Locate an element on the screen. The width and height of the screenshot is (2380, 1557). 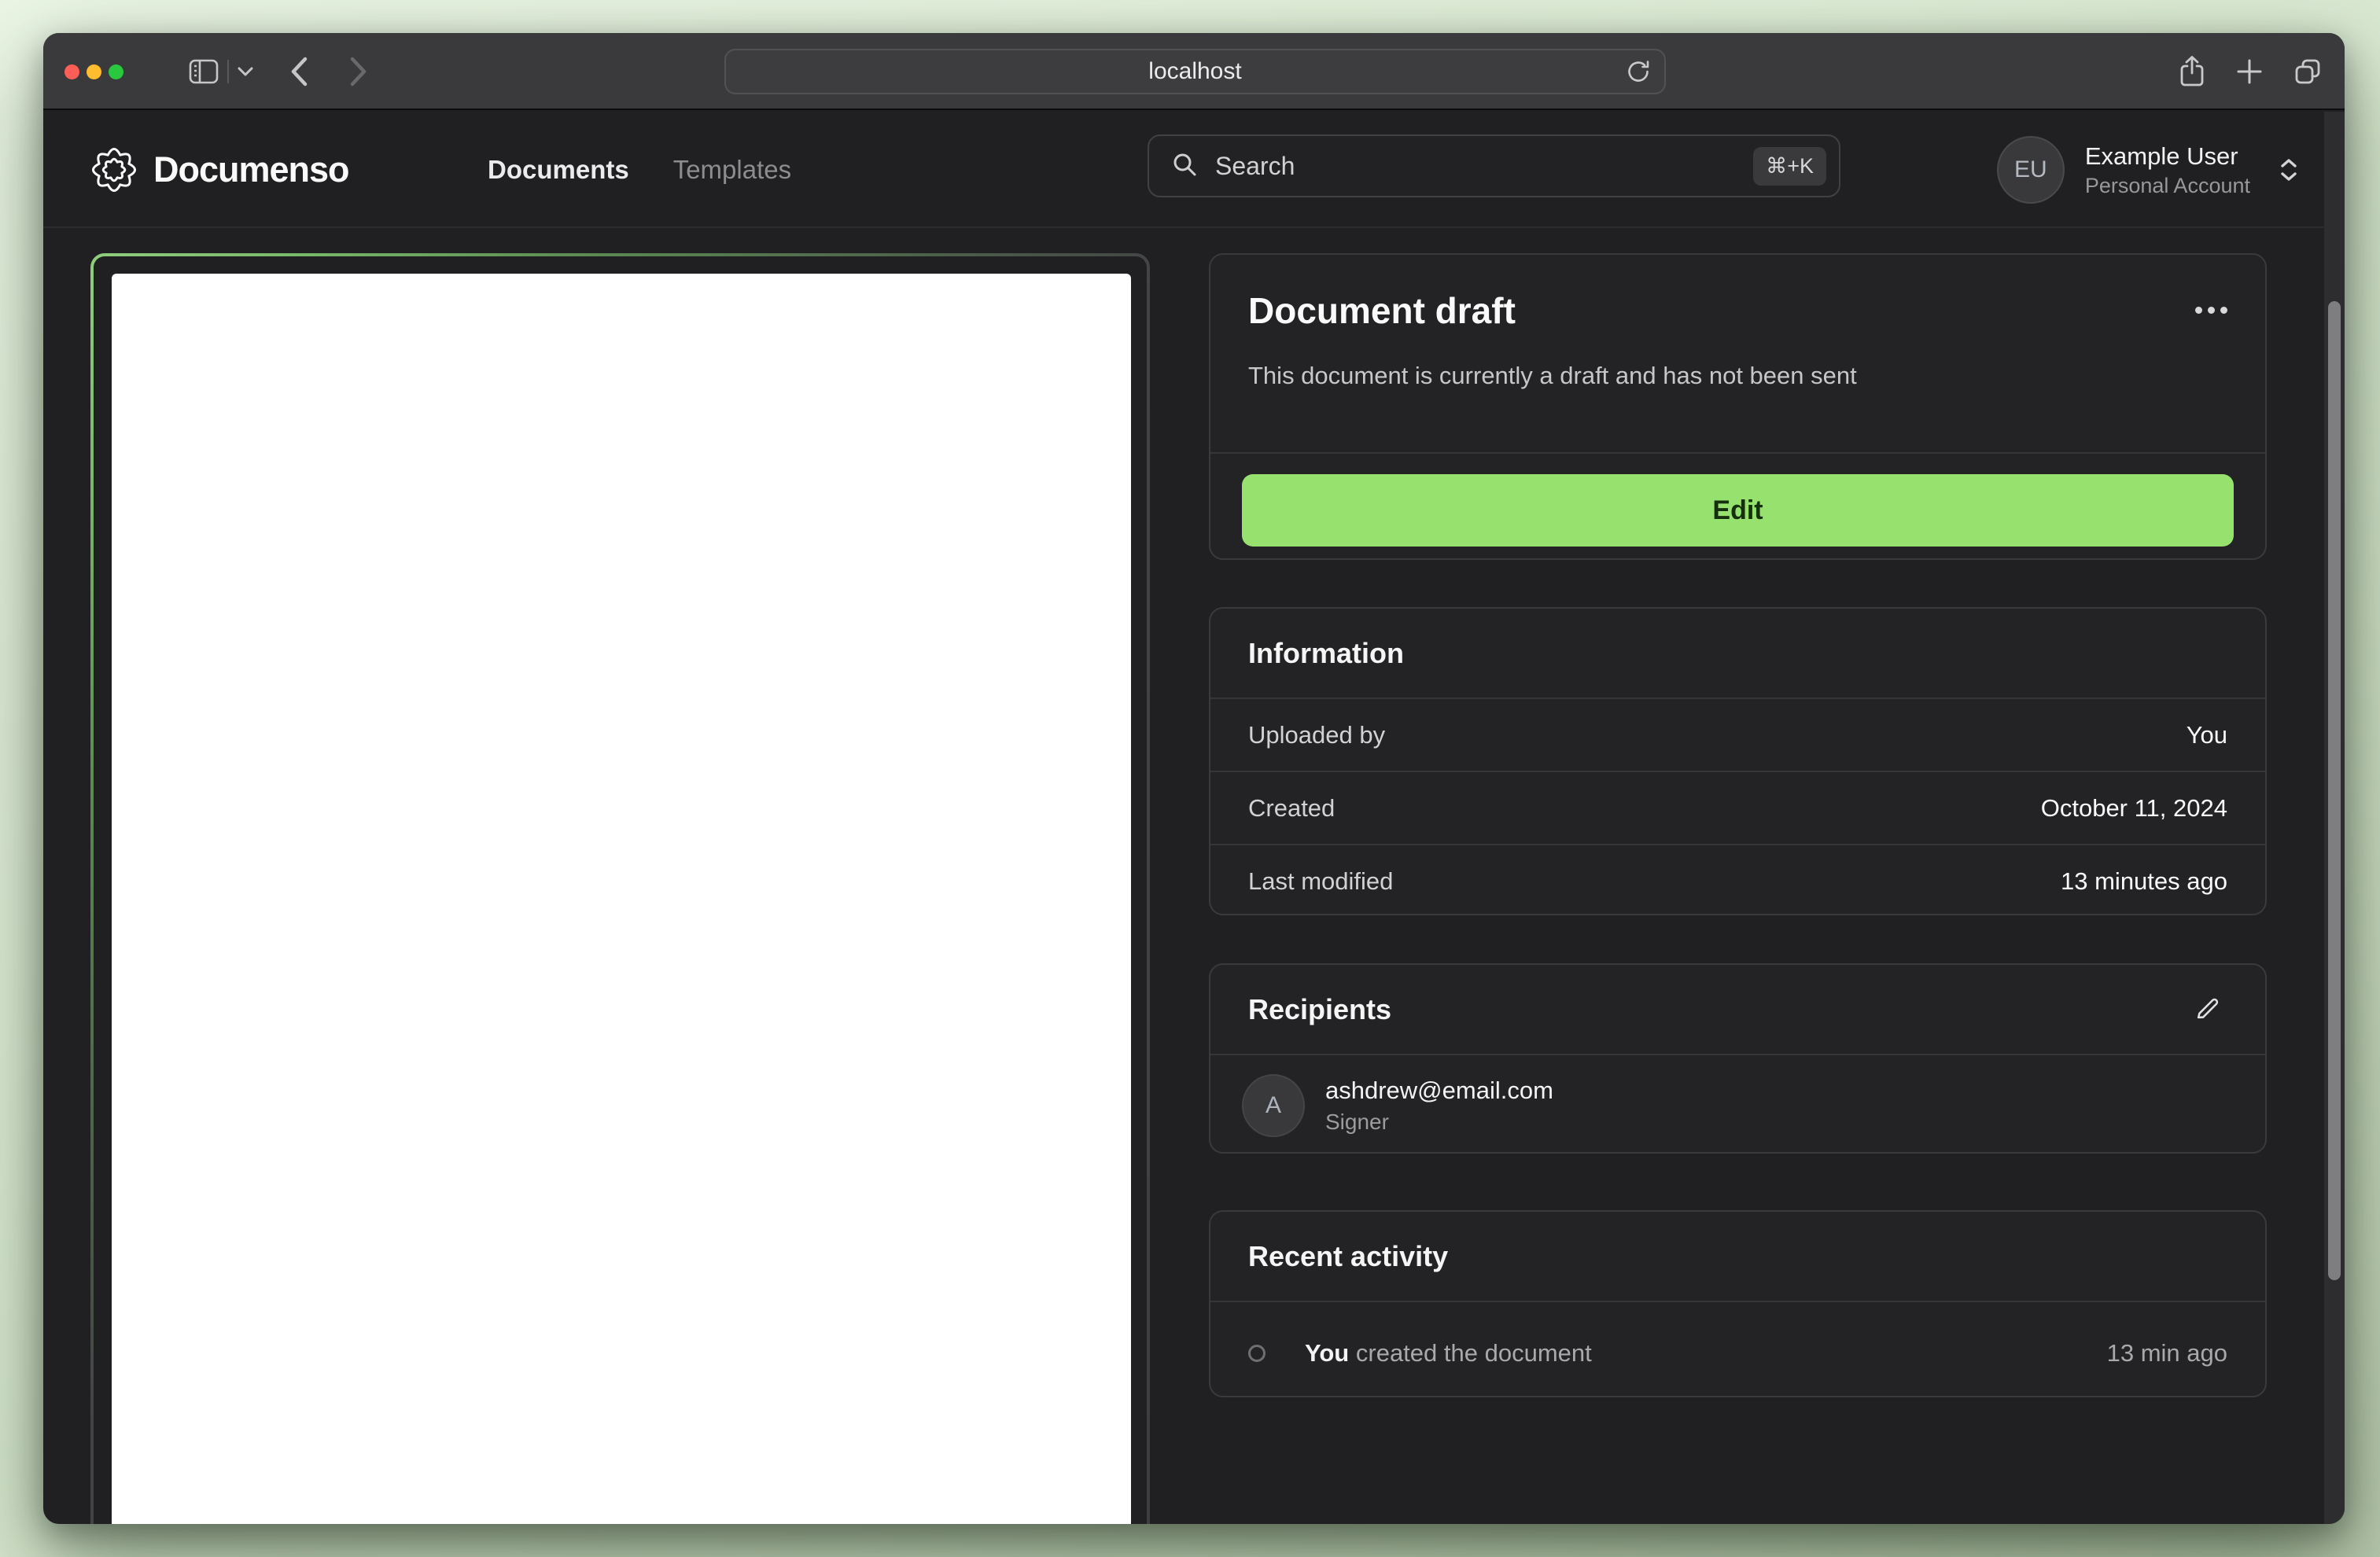
recipient-role: Signer is located at coordinates (1357, 1122).